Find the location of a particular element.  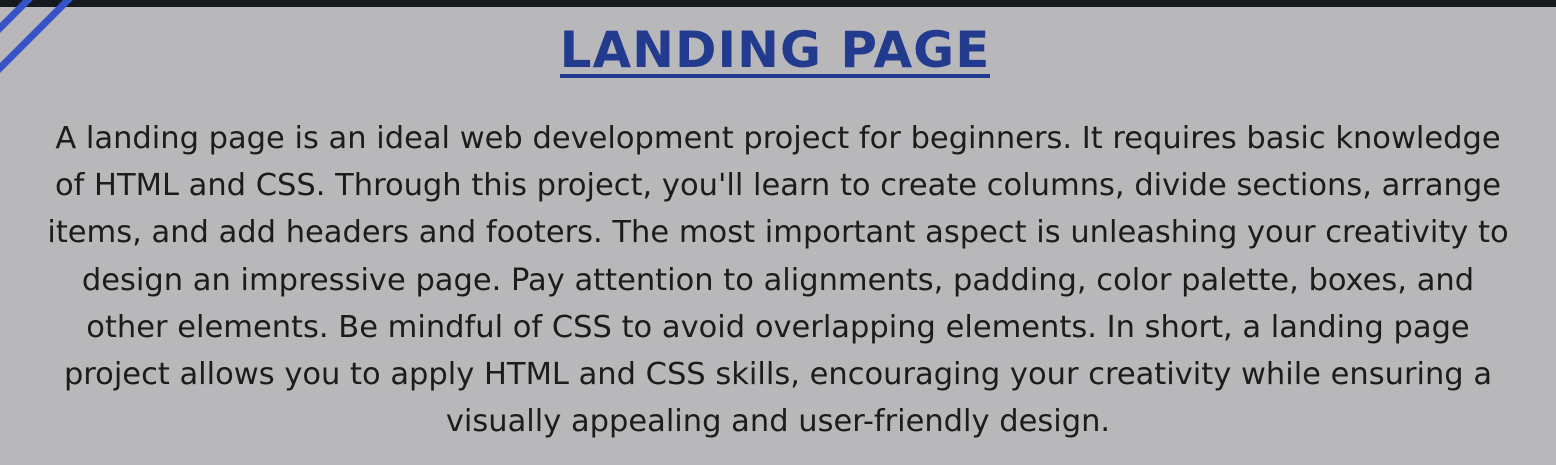

page-title: LANDING PAGE is located at coordinates (775, 50).